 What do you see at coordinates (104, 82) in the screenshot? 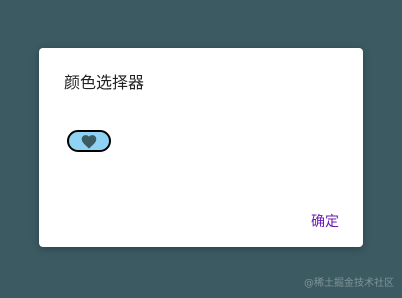
I see `dialog-title: 颜色选择器` at bounding box center [104, 82].